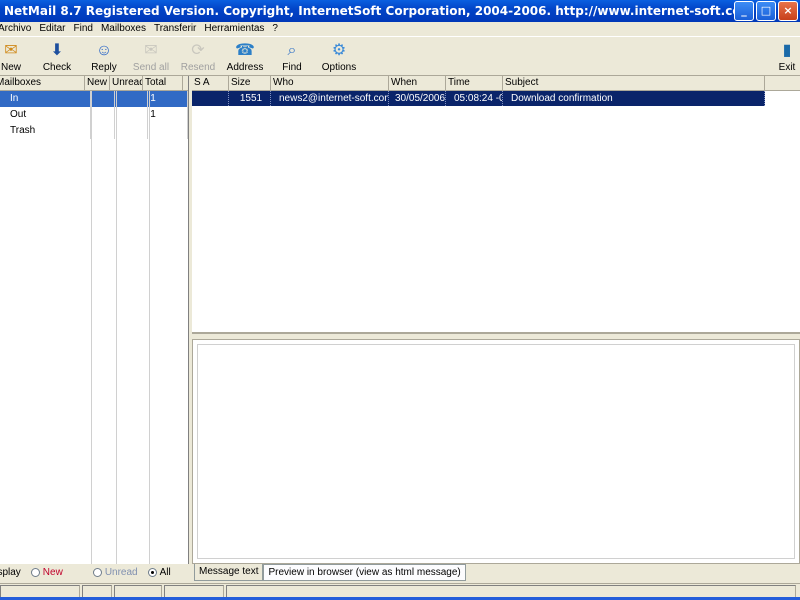  I want to click on display-options: Display New Unread All, so click(94, 572).